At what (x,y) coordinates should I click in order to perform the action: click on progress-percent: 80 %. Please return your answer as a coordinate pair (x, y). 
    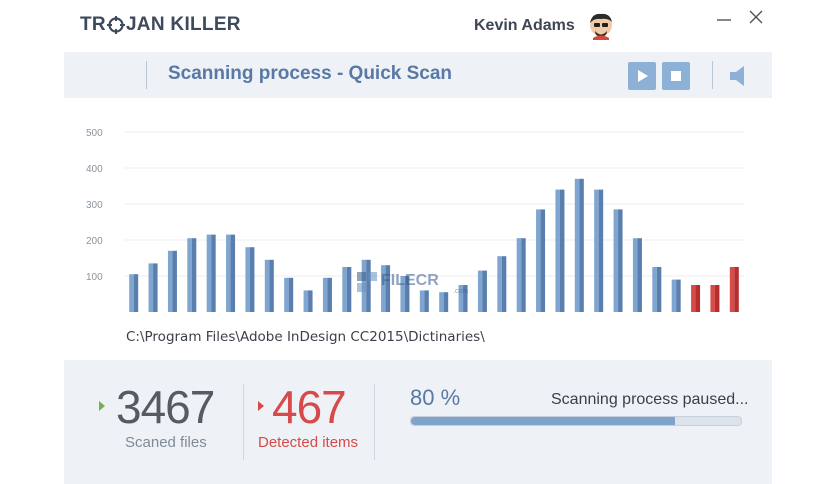
    Looking at the image, I should click on (435, 397).